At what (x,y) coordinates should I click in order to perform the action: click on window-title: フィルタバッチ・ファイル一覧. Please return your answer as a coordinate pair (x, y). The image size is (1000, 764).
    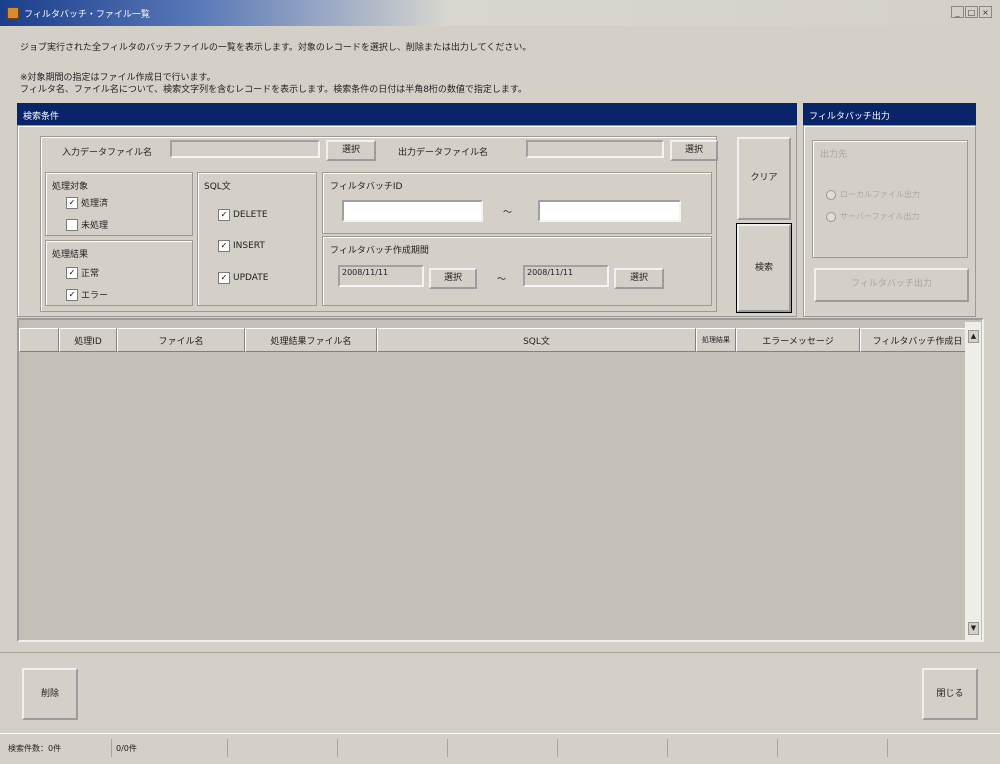
    Looking at the image, I should click on (87, 15).